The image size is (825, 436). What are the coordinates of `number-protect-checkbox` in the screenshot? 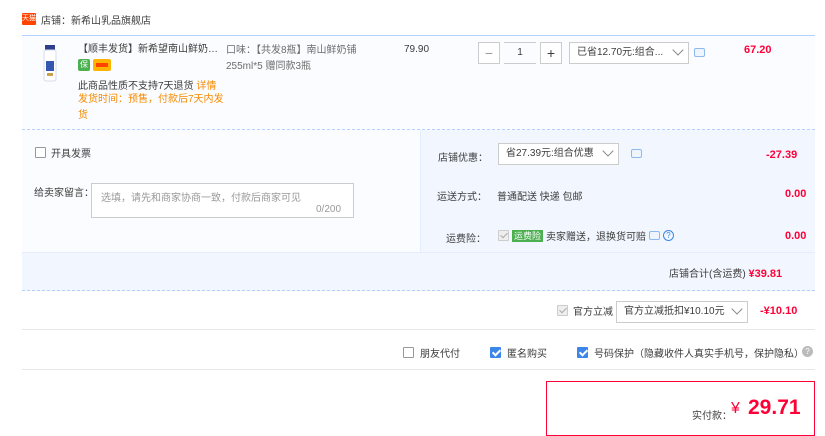 It's located at (582, 352).